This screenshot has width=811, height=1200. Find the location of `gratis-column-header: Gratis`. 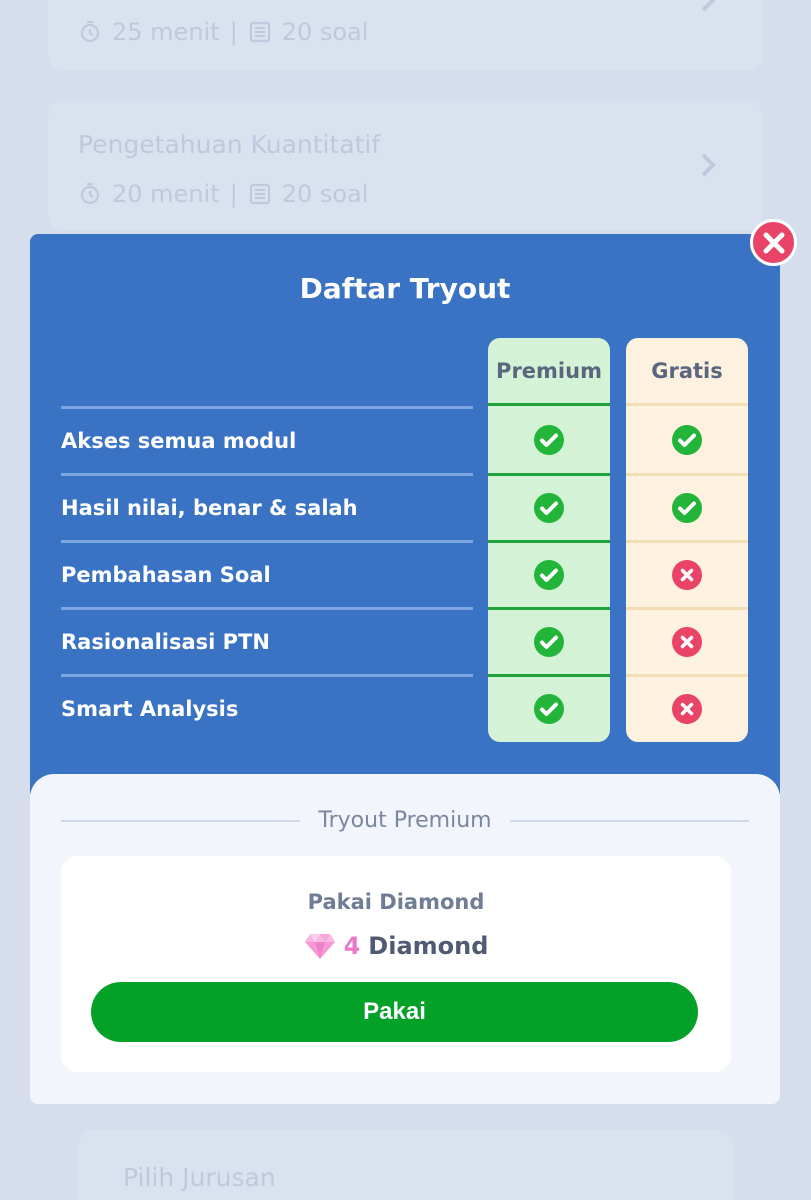

gratis-column-header: Gratis is located at coordinates (687, 372).